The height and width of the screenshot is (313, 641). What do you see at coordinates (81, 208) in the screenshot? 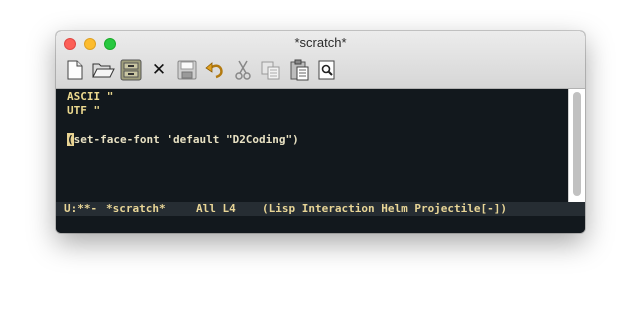
I see `modeline-status: U:**-` at bounding box center [81, 208].